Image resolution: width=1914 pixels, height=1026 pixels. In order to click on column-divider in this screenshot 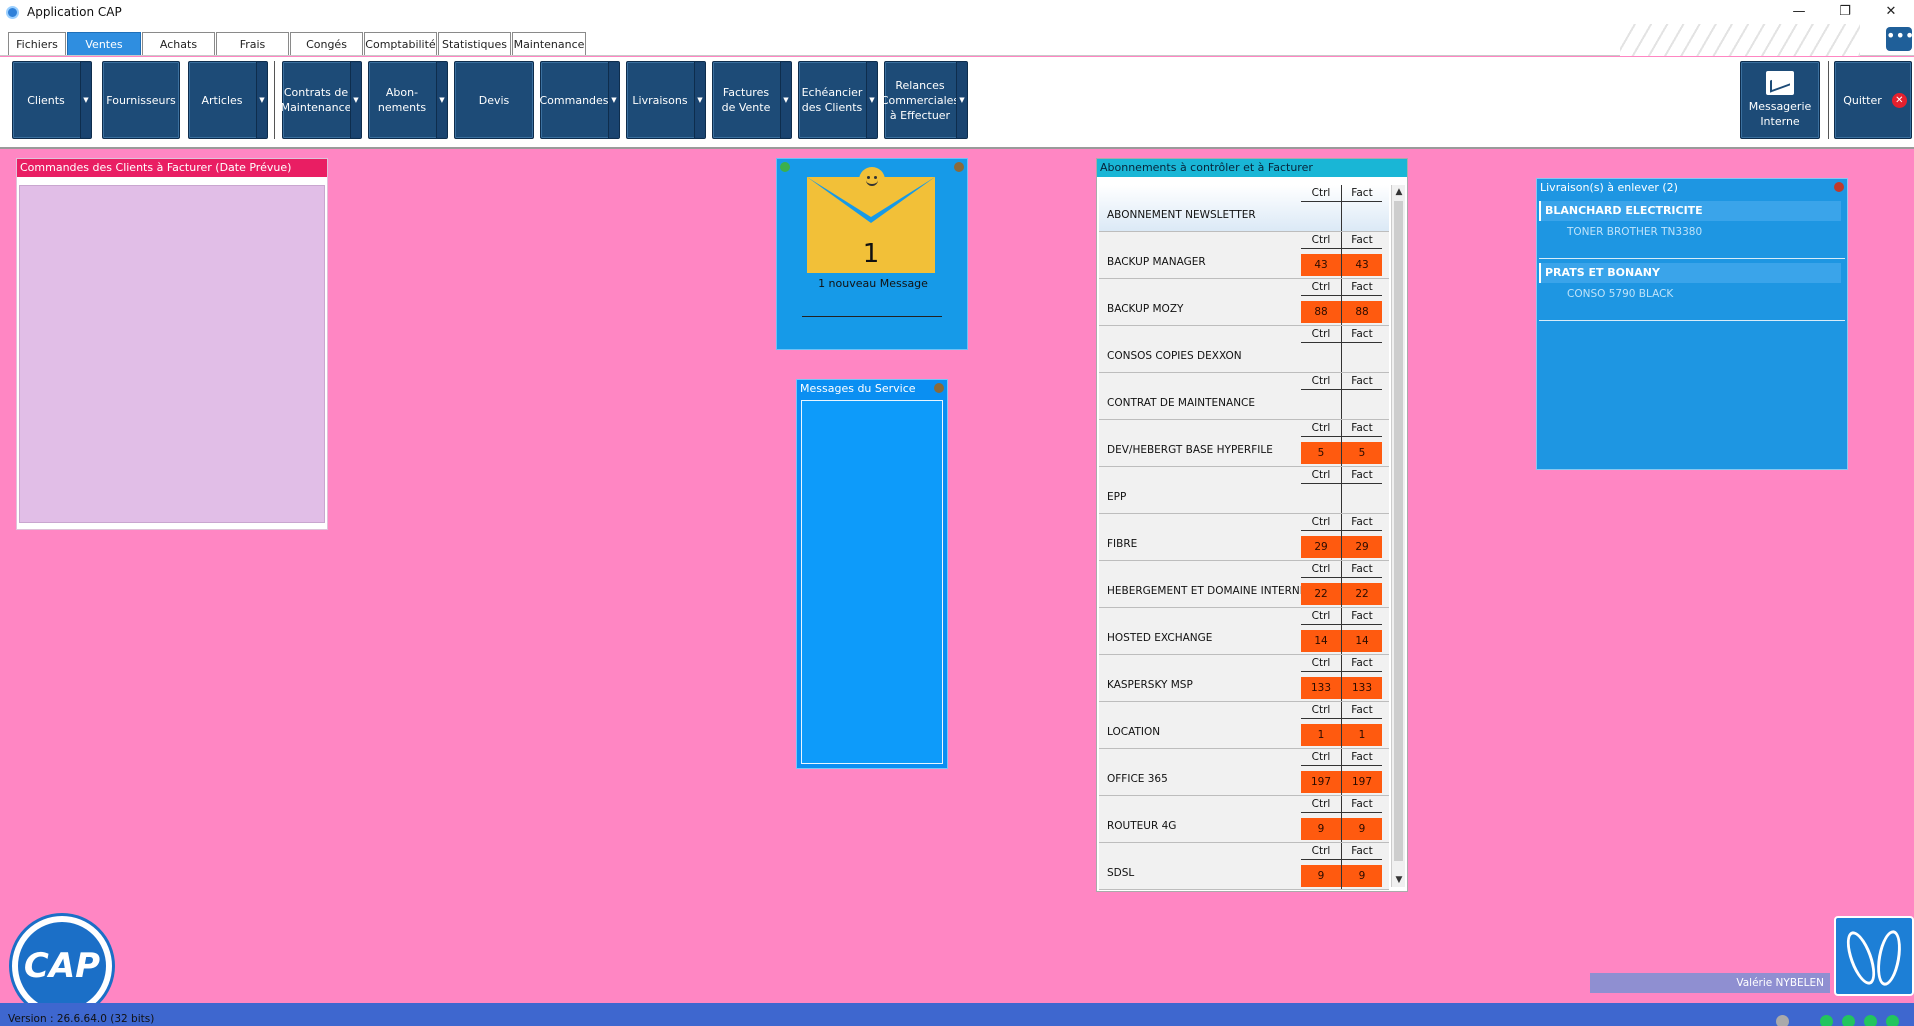, I will do `click(1341, 208)`.